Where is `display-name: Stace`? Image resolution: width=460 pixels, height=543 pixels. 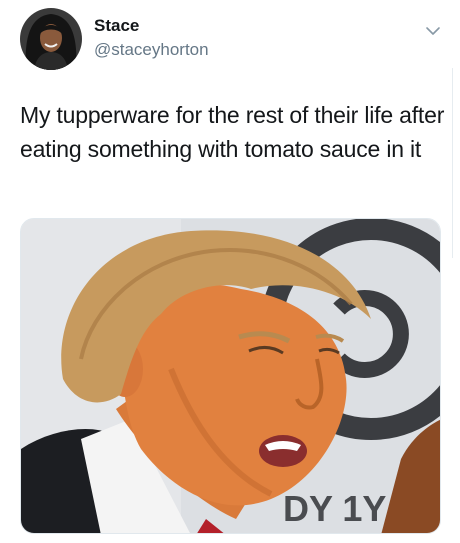 display-name: Stace is located at coordinates (116, 26).